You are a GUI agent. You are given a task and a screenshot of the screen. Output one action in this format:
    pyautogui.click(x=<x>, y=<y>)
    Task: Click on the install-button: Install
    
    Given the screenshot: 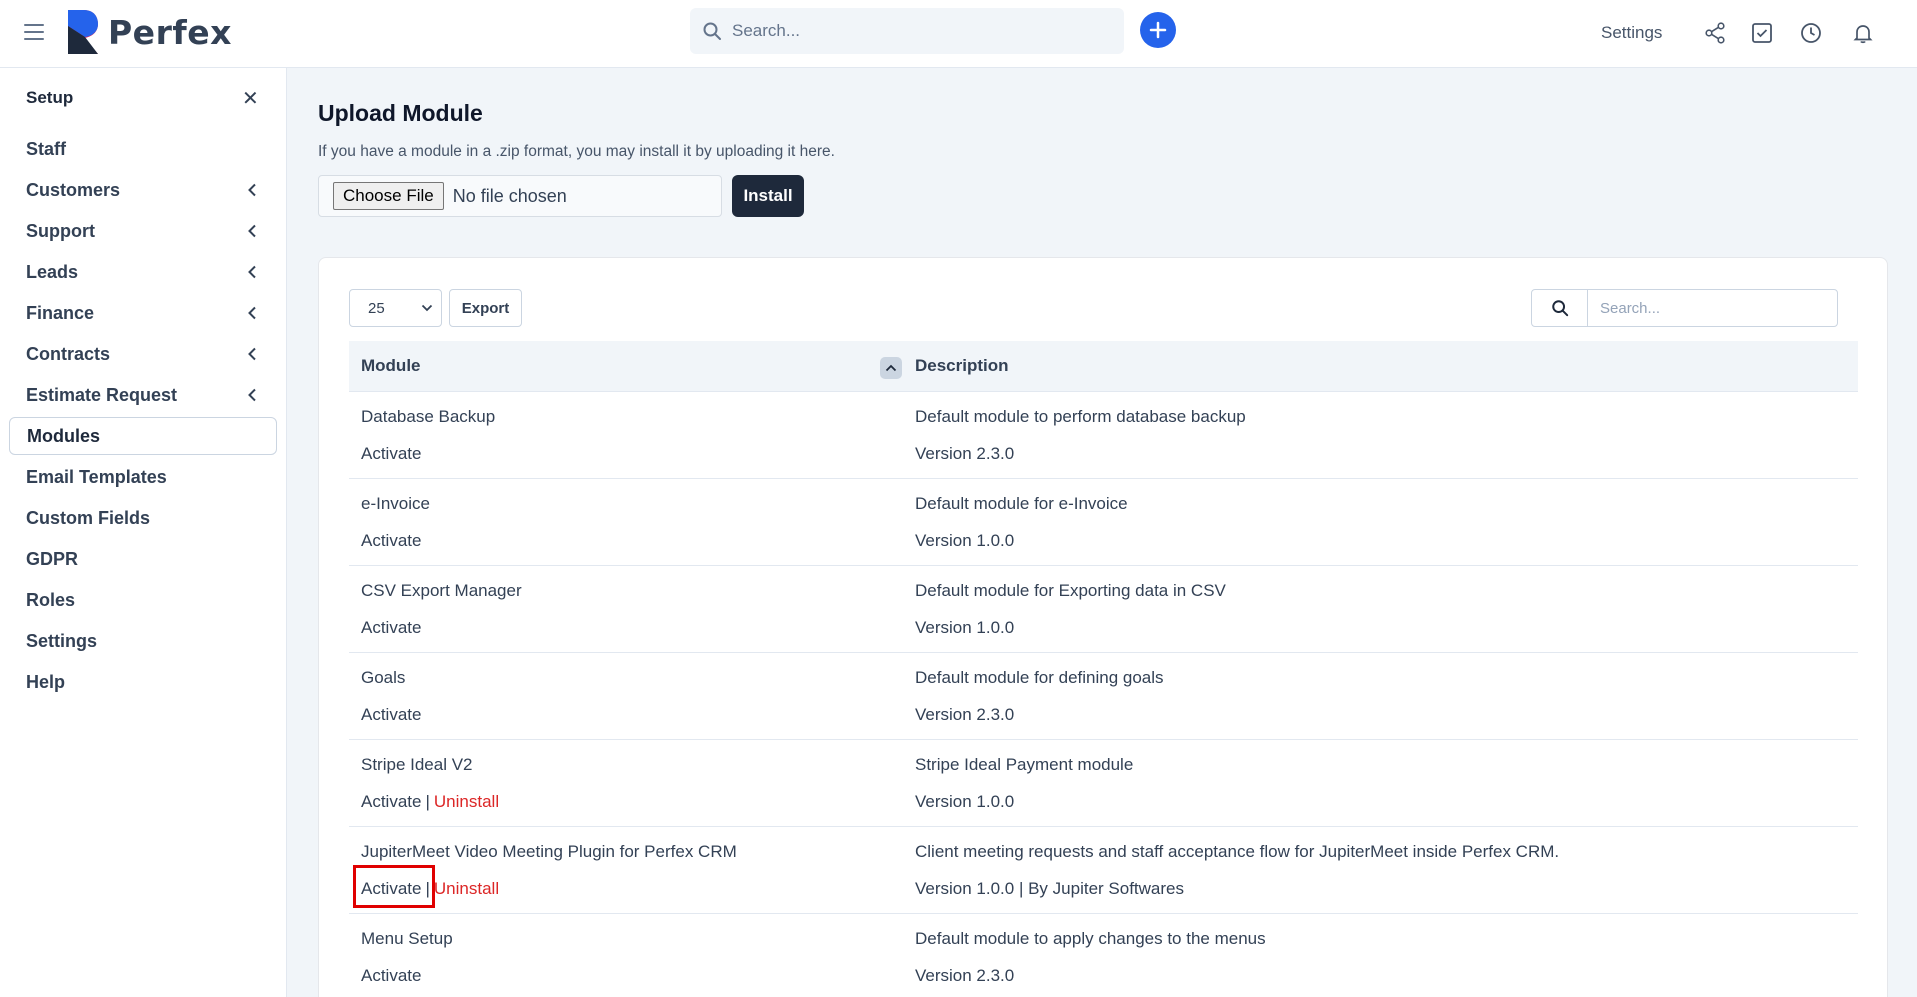 What is the action you would take?
    pyautogui.click(x=768, y=196)
    